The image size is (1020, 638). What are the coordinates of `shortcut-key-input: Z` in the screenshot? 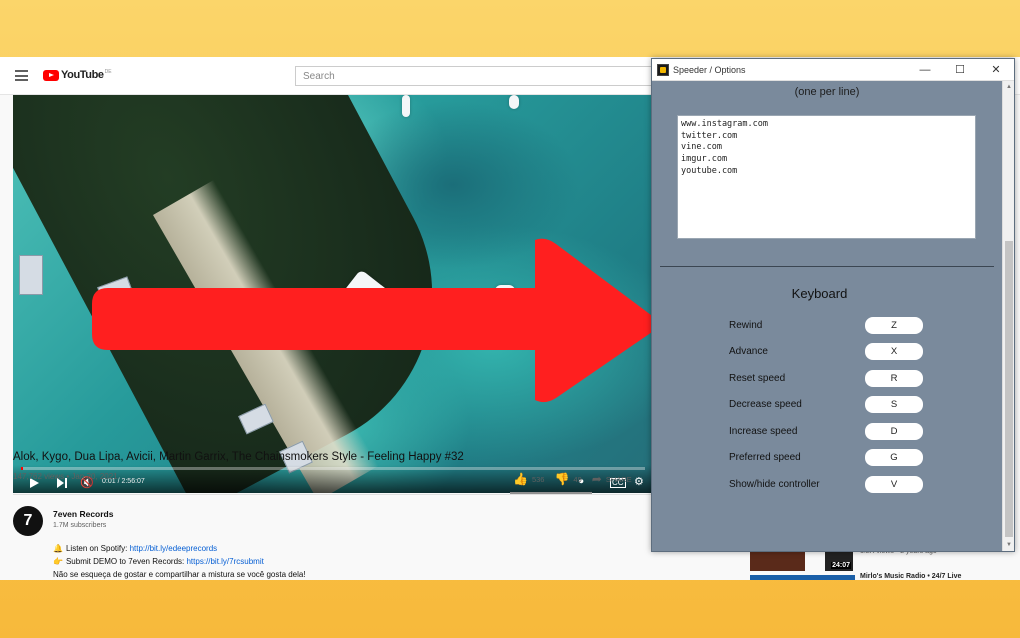 It's located at (894, 325).